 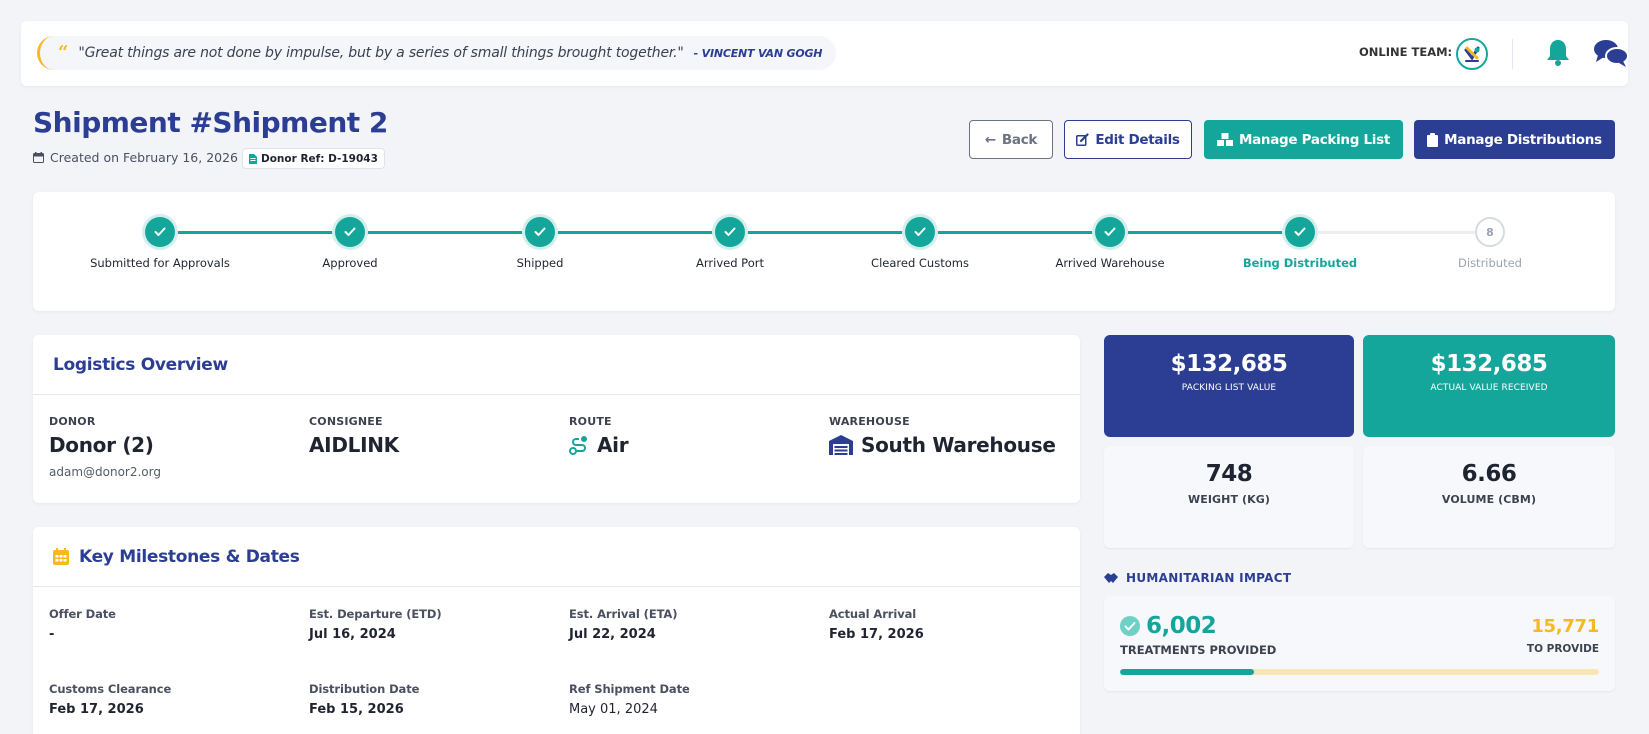 I want to click on packing-list-value: $132,685, so click(x=1229, y=364).